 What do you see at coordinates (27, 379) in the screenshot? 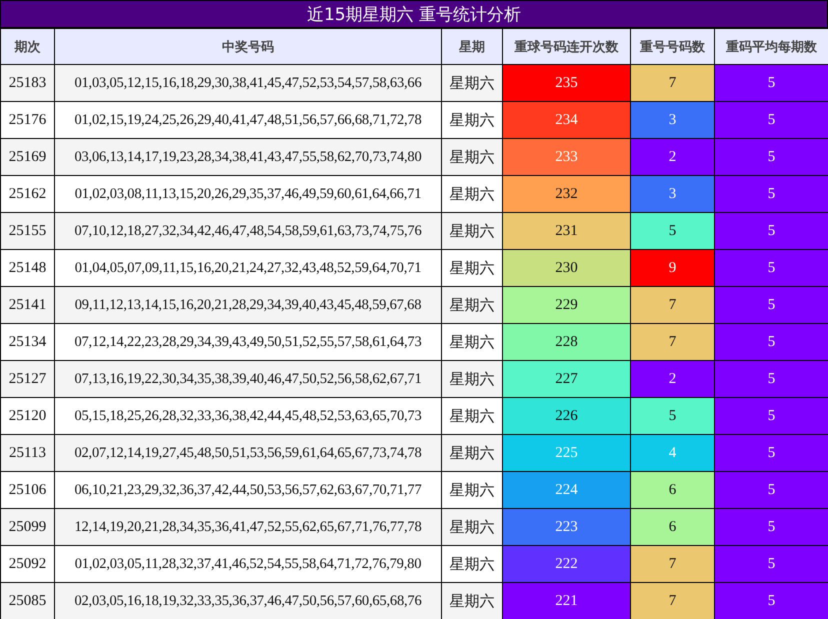
I see `table-cell: 25127` at bounding box center [27, 379].